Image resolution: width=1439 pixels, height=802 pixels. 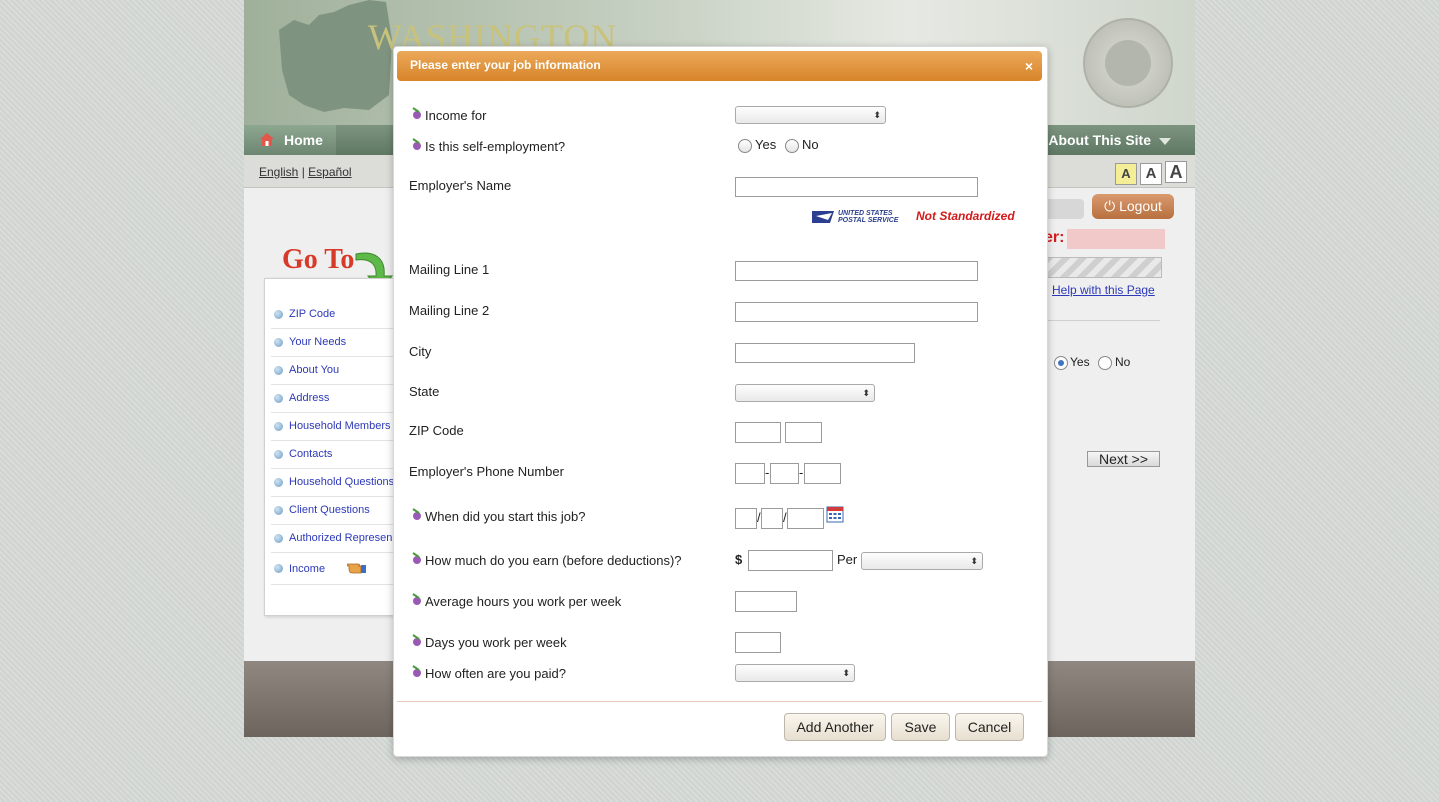 What do you see at coordinates (424, 391) in the screenshot?
I see `state-label: State` at bounding box center [424, 391].